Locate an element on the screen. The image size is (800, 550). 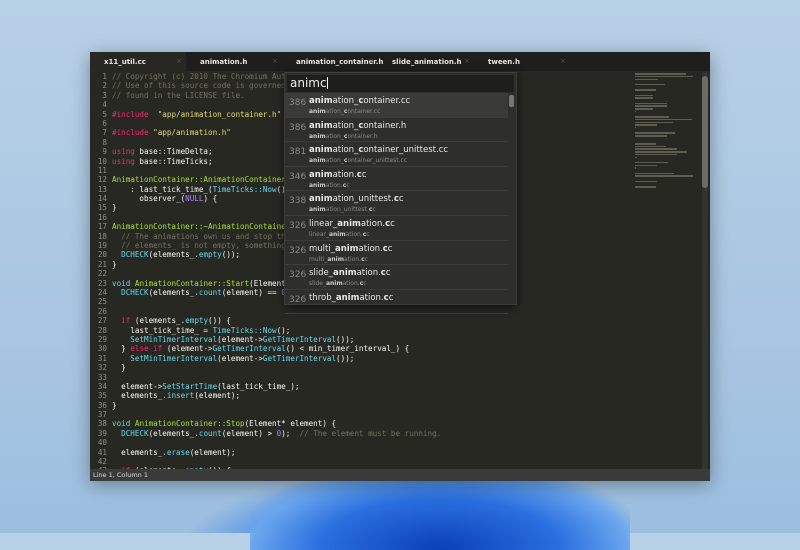
tab-animation-h: animation.h × is located at coordinates (234, 61).